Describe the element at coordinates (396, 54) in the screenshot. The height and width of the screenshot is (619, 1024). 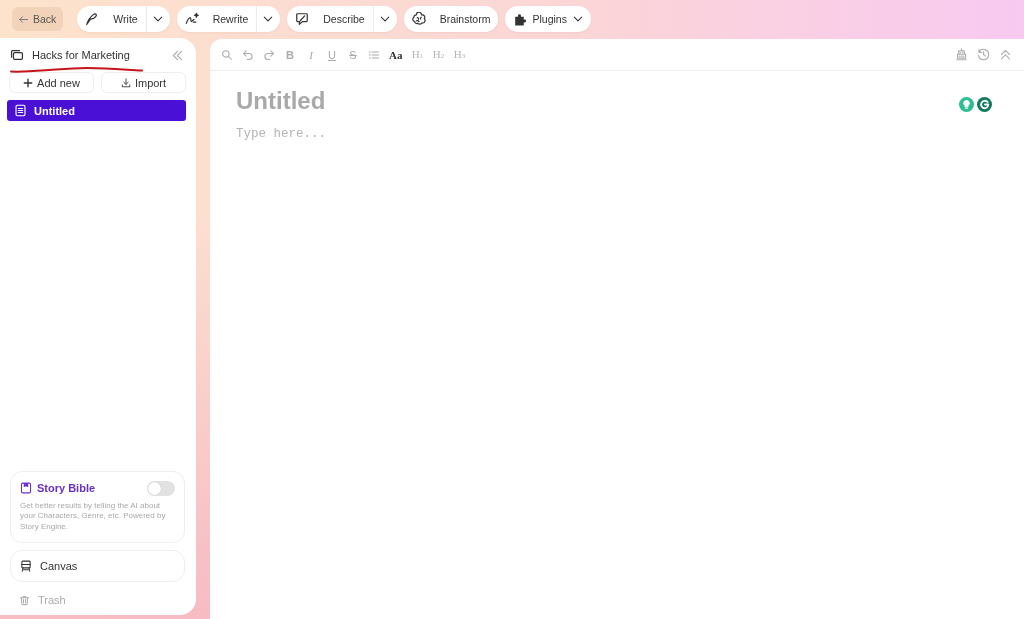
I see `font-style-button: Aa` at that location.